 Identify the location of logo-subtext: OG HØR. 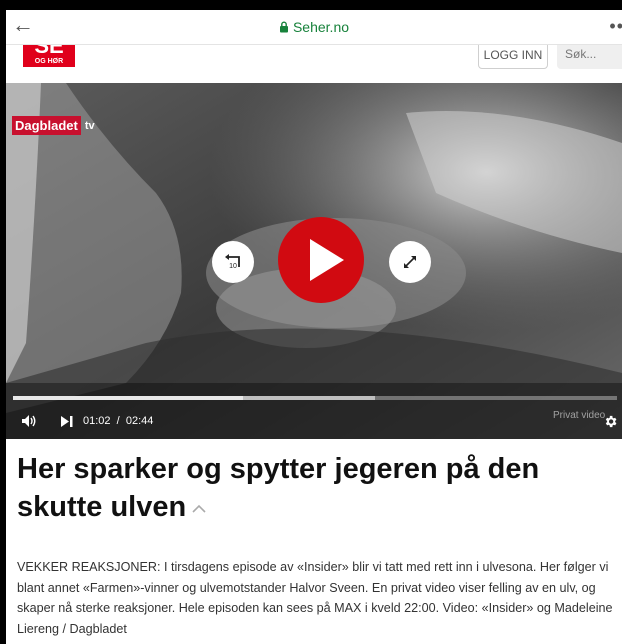
(49, 61).